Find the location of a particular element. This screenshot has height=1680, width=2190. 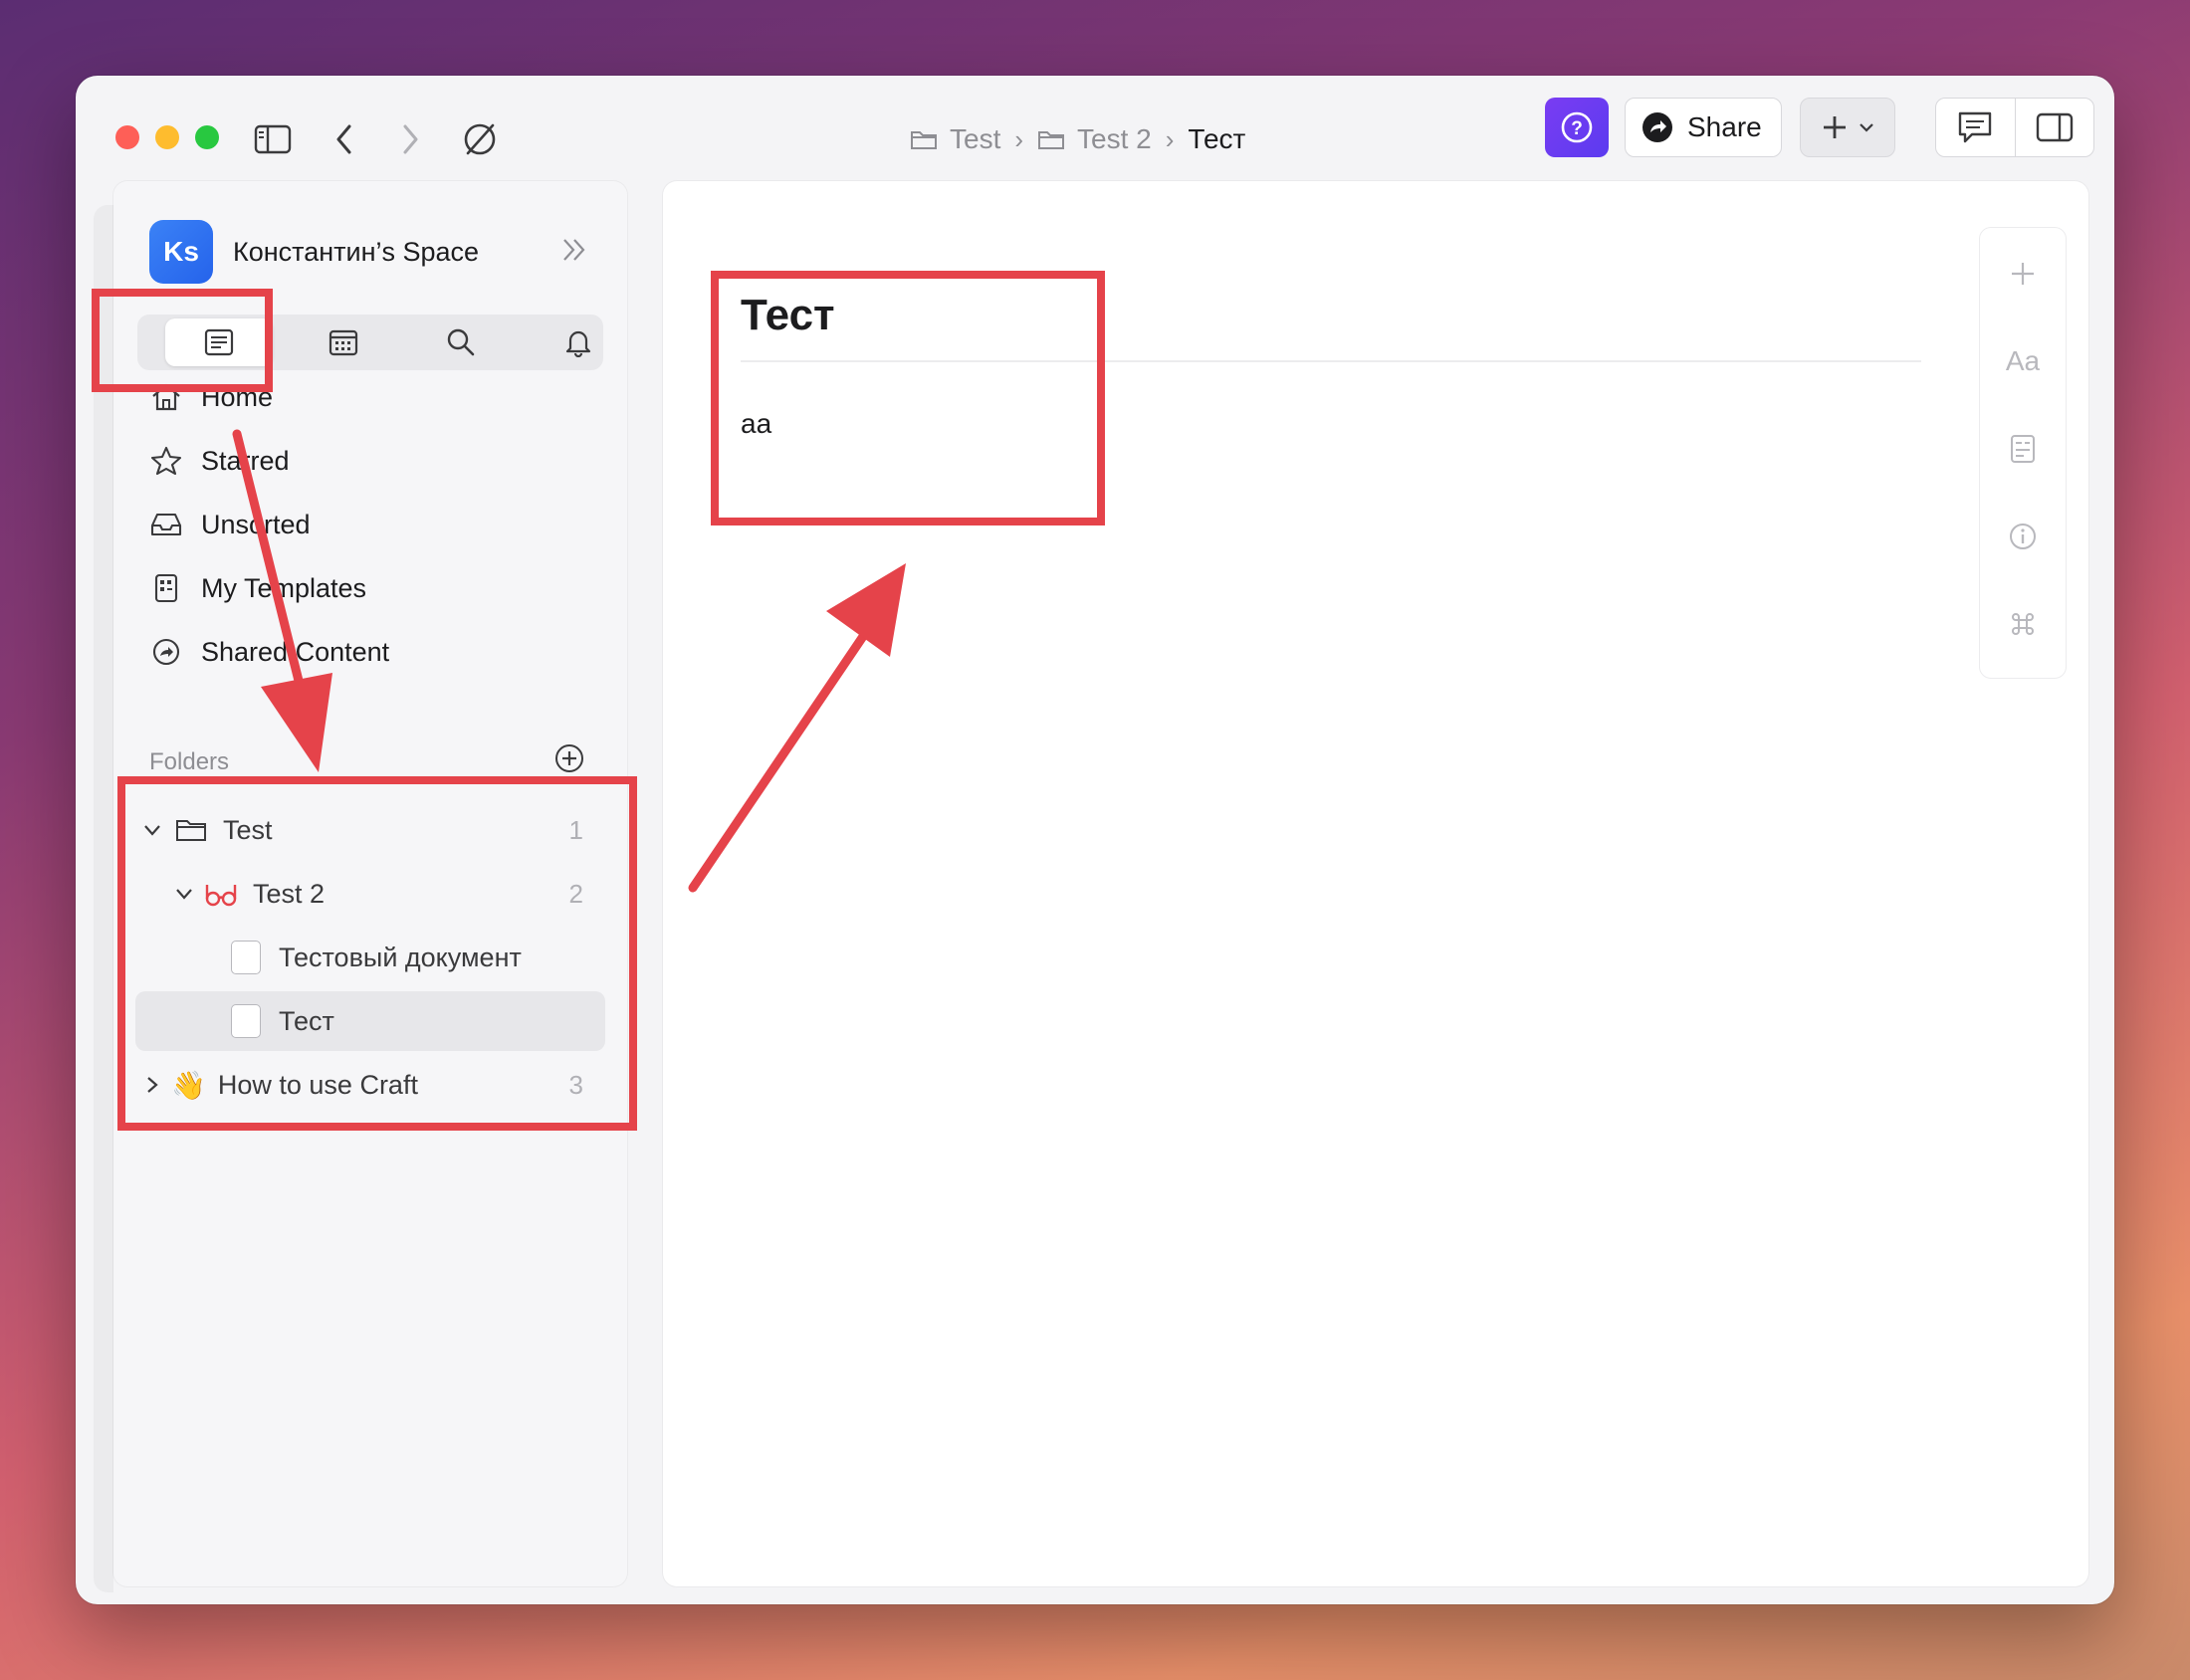

annotation-arrow-up is located at coordinates (797, 728).